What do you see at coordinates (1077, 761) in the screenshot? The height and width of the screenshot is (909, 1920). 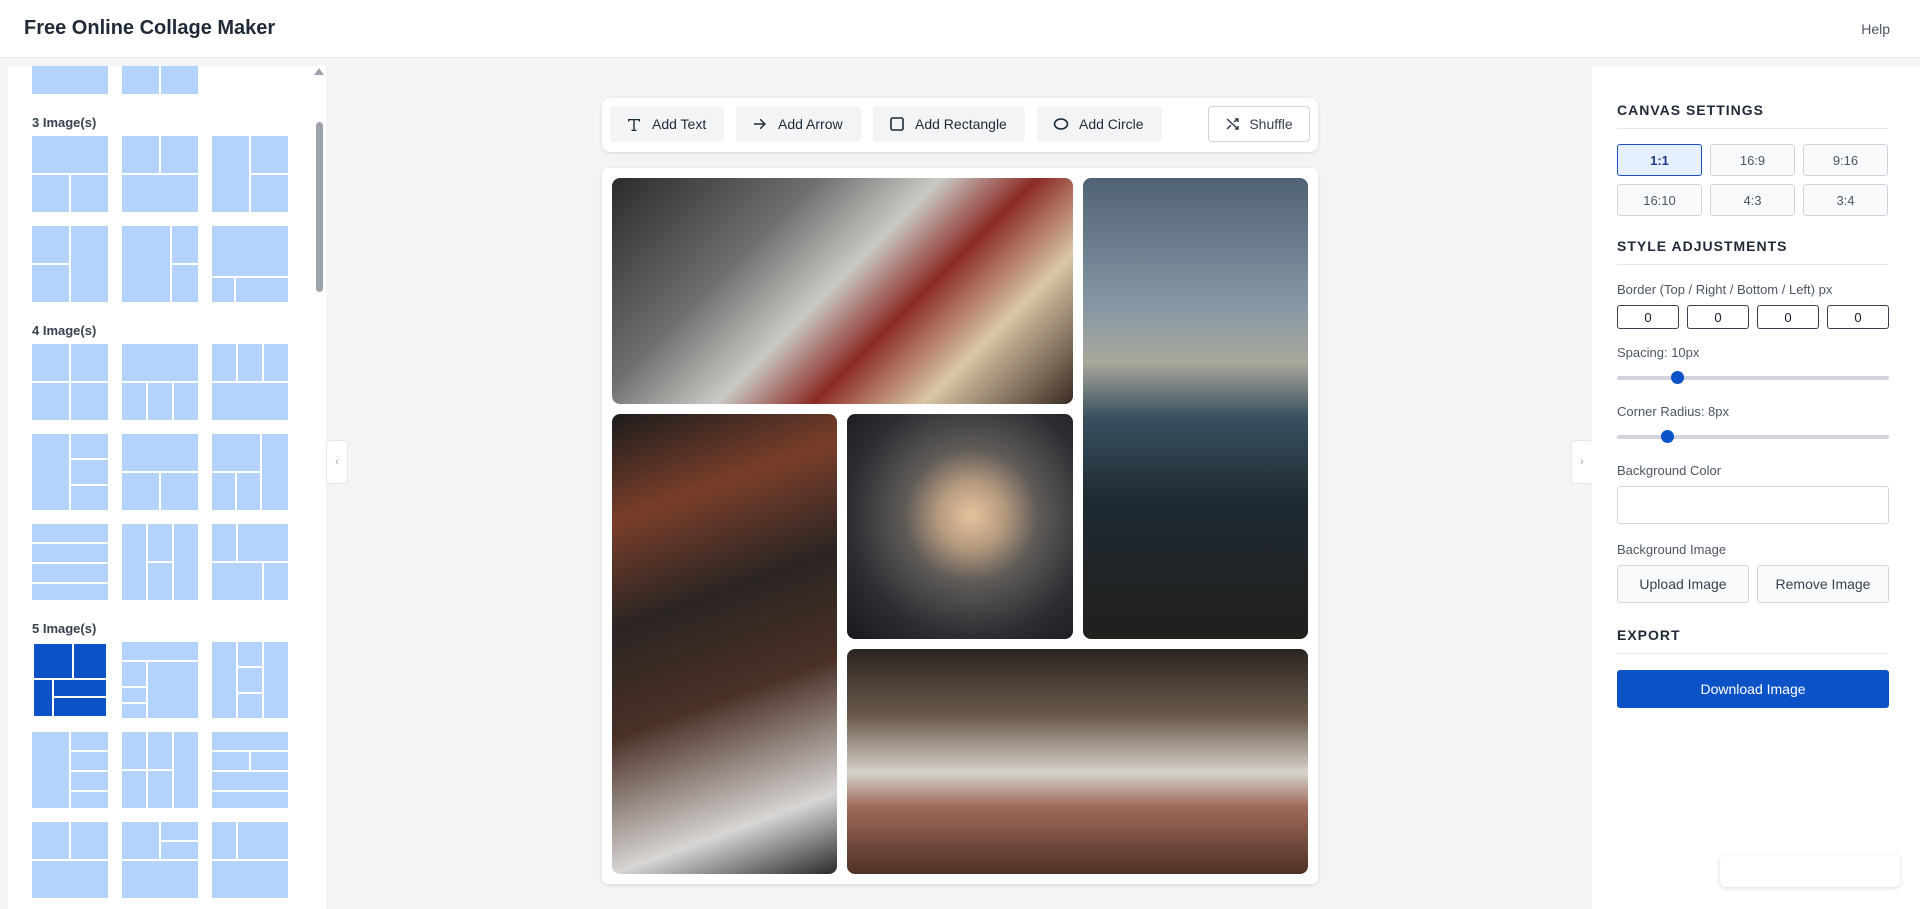 I see `photo-woman-cafe` at bounding box center [1077, 761].